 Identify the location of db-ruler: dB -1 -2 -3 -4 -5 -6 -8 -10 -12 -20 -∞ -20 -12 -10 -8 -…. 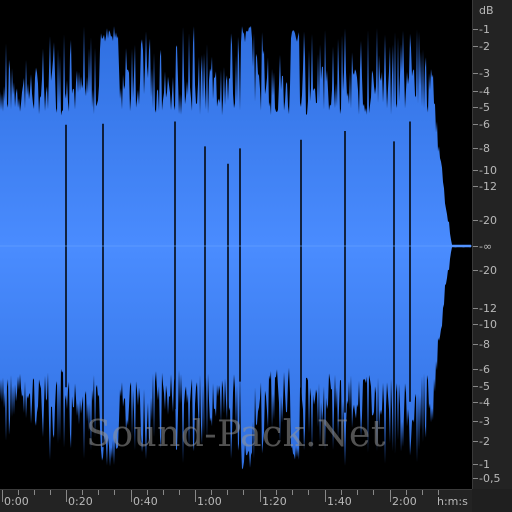
(492, 244).